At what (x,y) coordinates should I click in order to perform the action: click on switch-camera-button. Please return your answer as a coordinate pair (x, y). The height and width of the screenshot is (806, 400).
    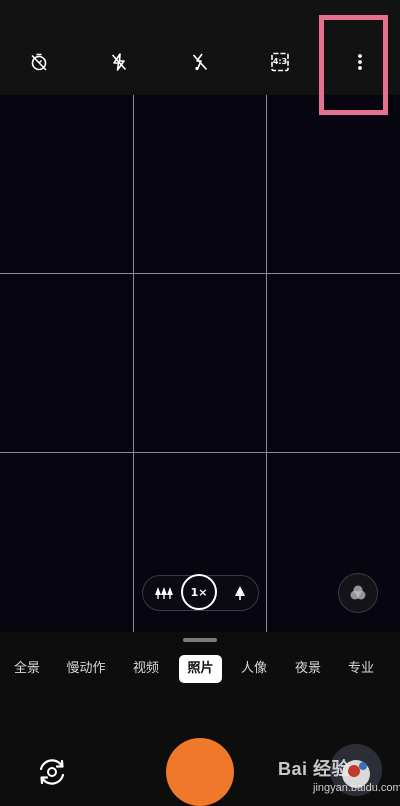
    Looking at the image, I should click on (52, 772).